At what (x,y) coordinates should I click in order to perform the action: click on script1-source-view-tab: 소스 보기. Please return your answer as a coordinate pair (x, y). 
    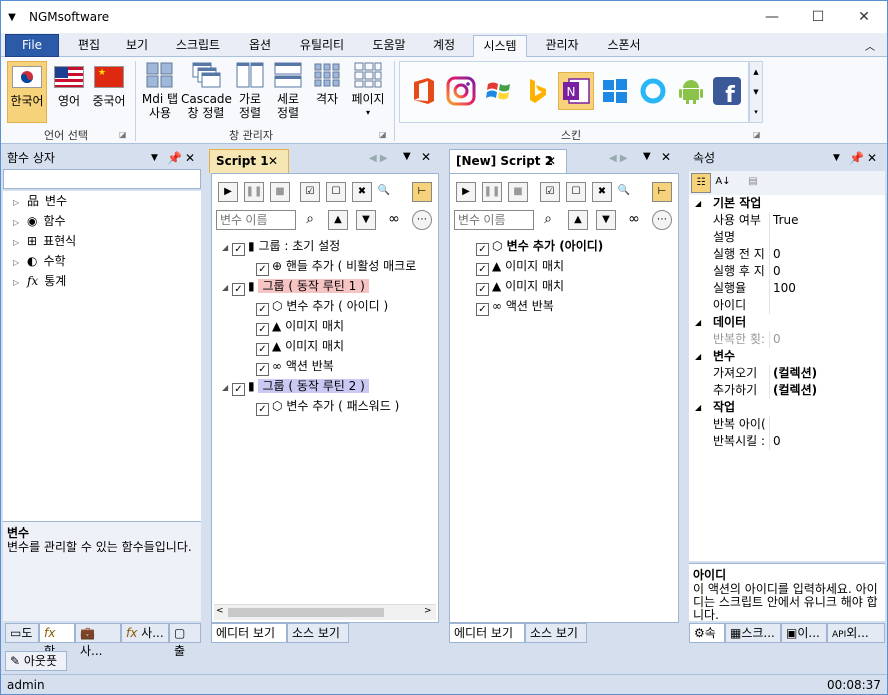
    Looking at the image, I should click on (318, 633).